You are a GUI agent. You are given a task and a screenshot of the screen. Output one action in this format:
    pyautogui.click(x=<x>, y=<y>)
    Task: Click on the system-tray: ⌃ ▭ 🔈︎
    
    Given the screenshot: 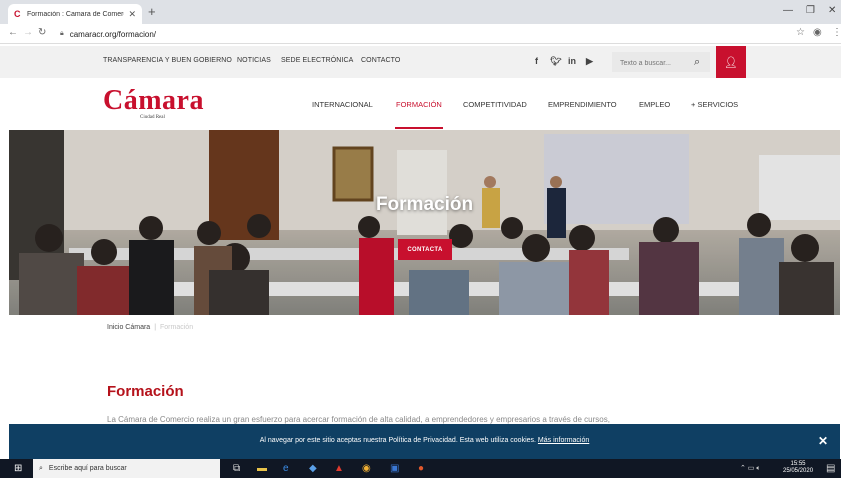 What is the action you would take?
    pyautogui.click(x=750, y=468)
    